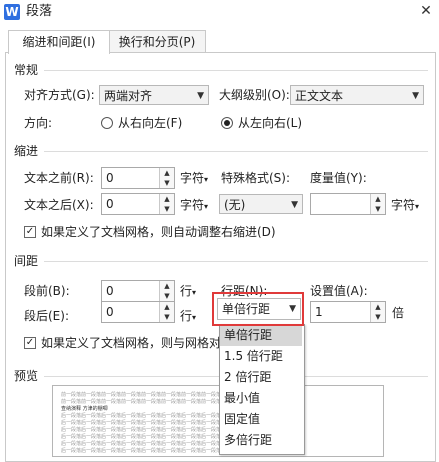  What do you see at coordinates (261, 419) in the screenshot?
I see `dropdown-option-fixed: 固定值` at bounding box center [261, 419].